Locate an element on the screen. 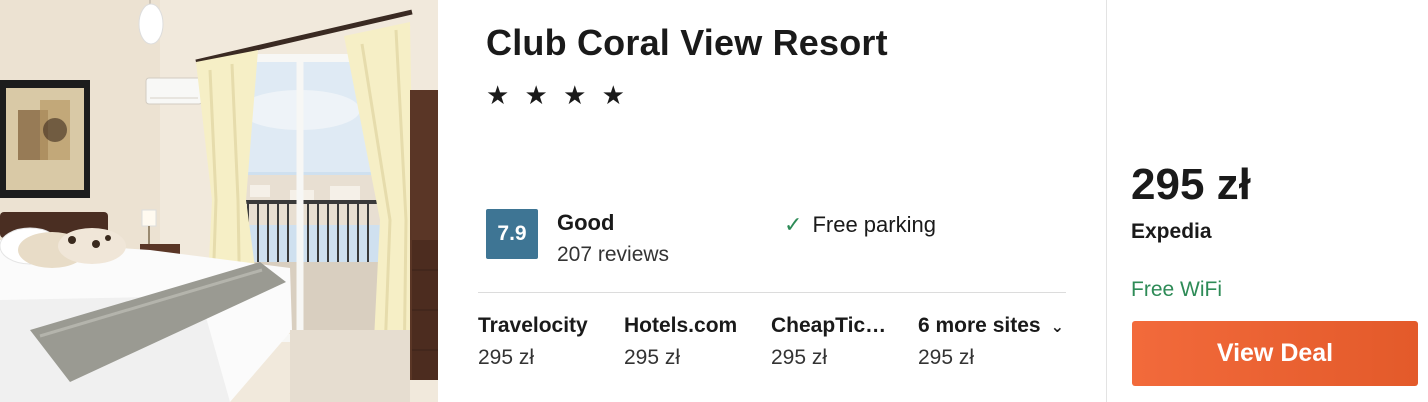  provider-option: Hotels.com 295 zł is located at coordinates (694, 342).